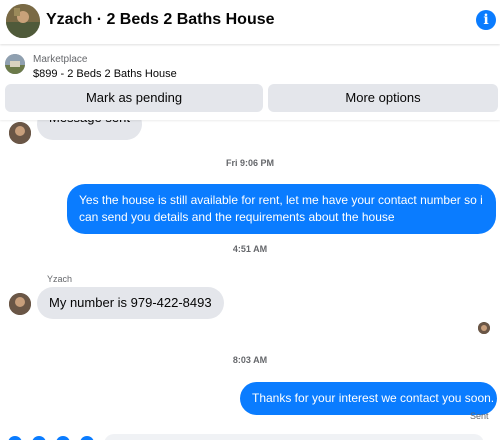  Describe the element at coordinates (479, 416) in the screenshot. I see `sent-status: Sent` at that location.